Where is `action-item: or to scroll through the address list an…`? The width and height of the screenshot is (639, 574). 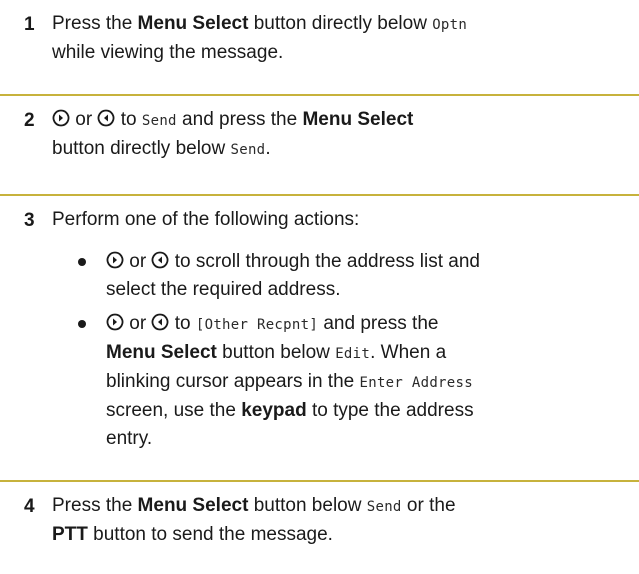
action-item: or to scroll through the address list an… is located at coordinates (354, 278).